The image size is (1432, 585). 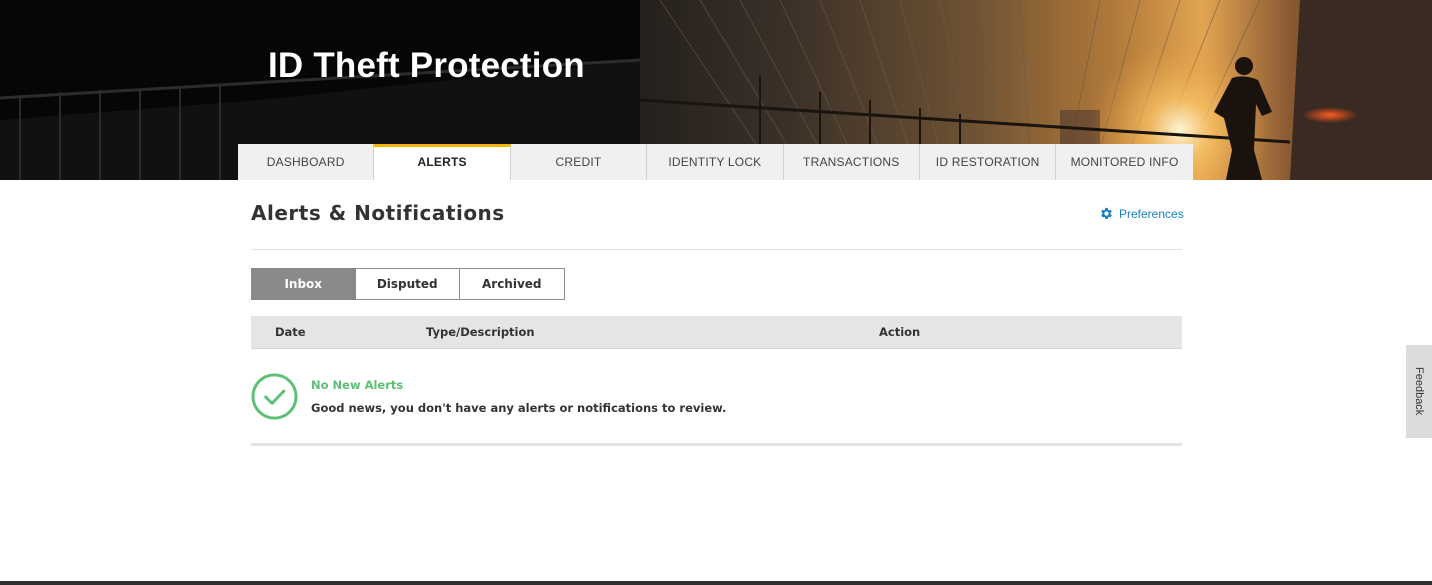 I want to click on gear-icon, so click(x=1106, y=213).